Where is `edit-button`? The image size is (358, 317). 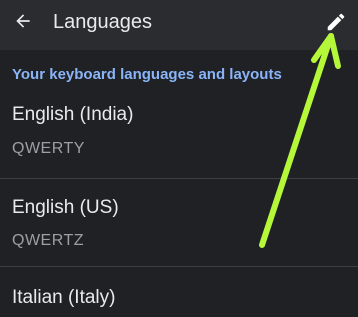
edit-button is located at coordinates (336, 22).